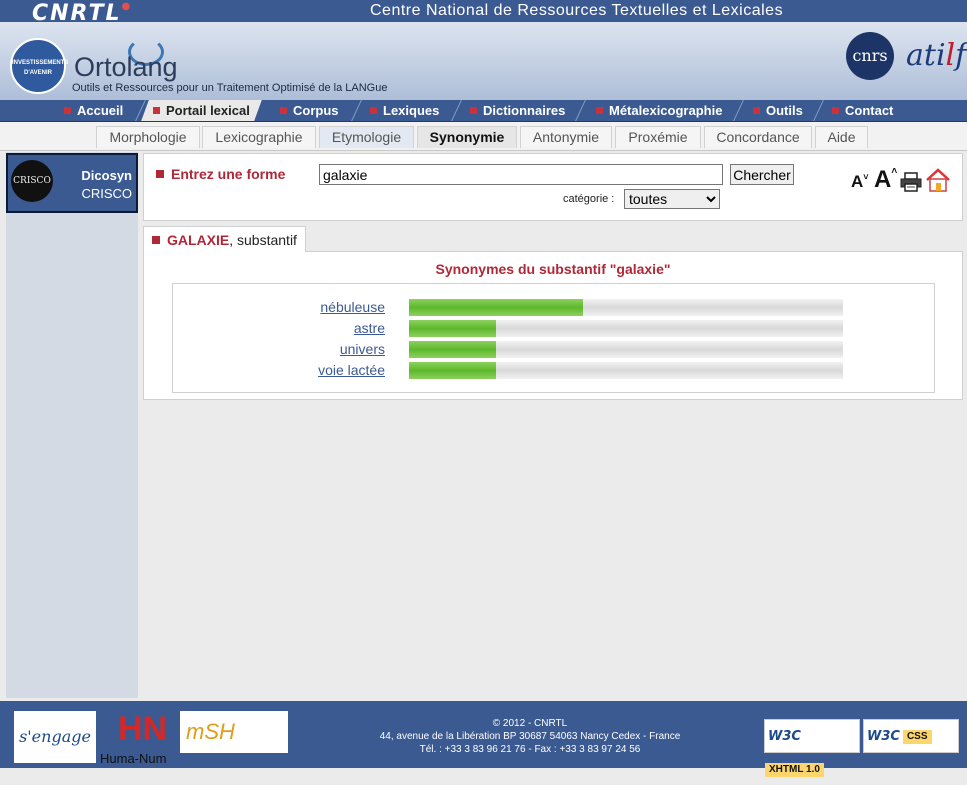 The image size is (967, 785). I want to click on footer-copyright: © 2012 - CNRTL, so click(530, 723).